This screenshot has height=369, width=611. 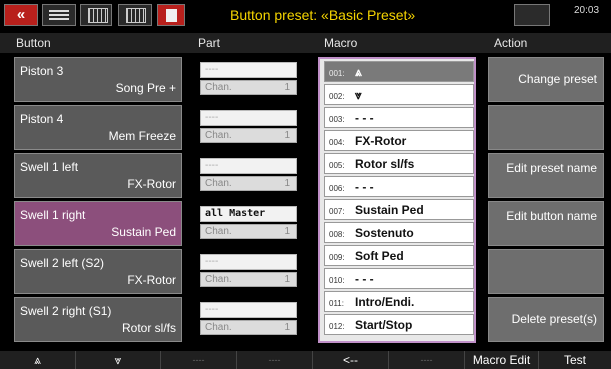 I want to click on button-name: Swell 2 left (S2), so click(x=62, y=263).